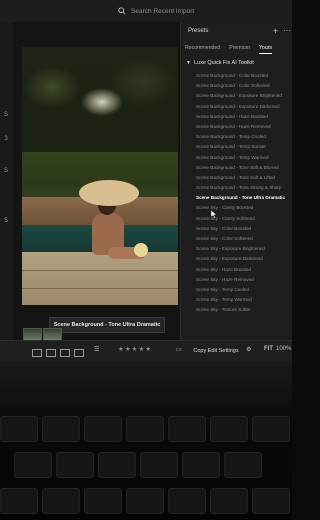  I want to click on zoom-level: 100%, so click(283, 349).